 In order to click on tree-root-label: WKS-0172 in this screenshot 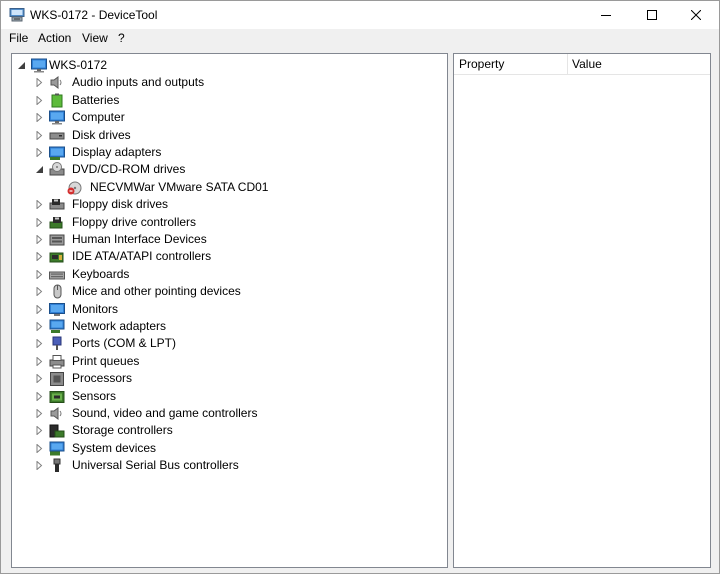, I will do `click(78, 65)`.